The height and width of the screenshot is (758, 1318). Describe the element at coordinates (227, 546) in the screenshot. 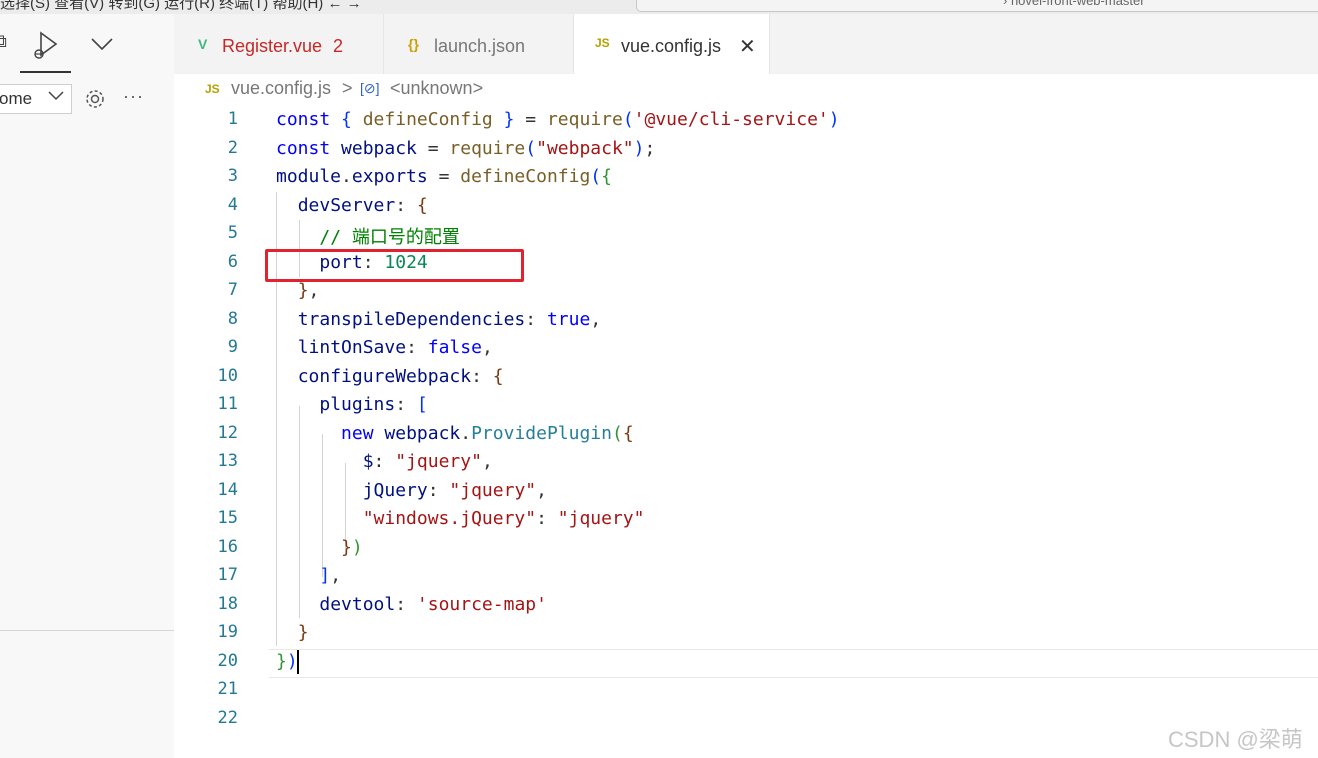

I see `line-number: 16` at that location.